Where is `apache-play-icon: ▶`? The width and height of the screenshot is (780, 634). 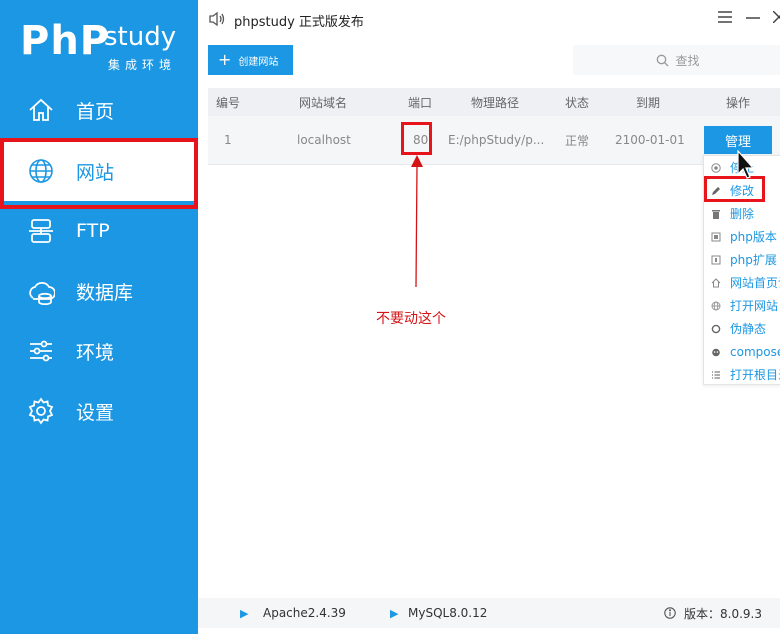
apache-play-icon: ▶ is located at coordinates (244, 613).